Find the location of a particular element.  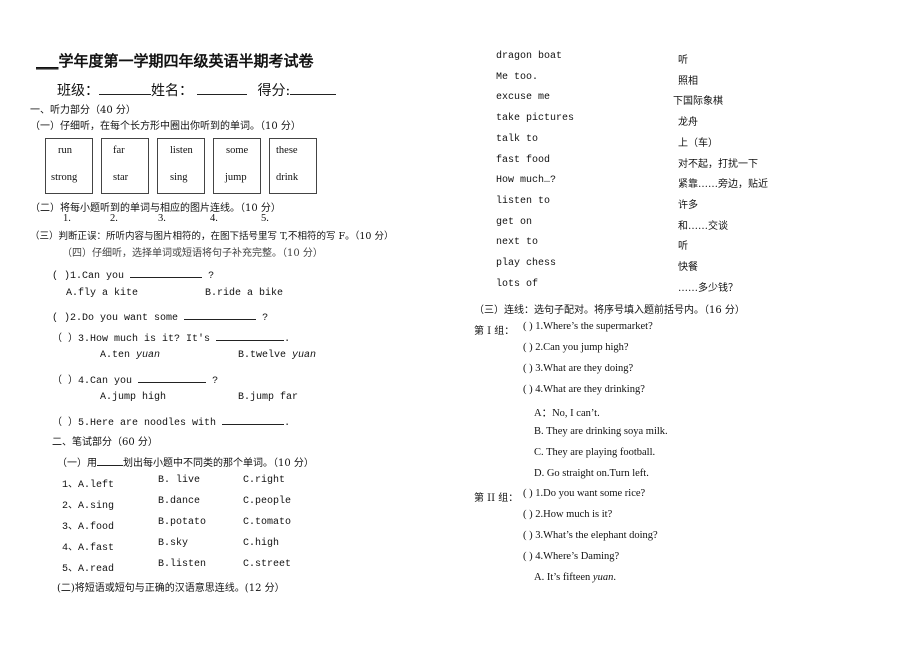

option-a: 2、A.sing is located at coordinates (88, 506).